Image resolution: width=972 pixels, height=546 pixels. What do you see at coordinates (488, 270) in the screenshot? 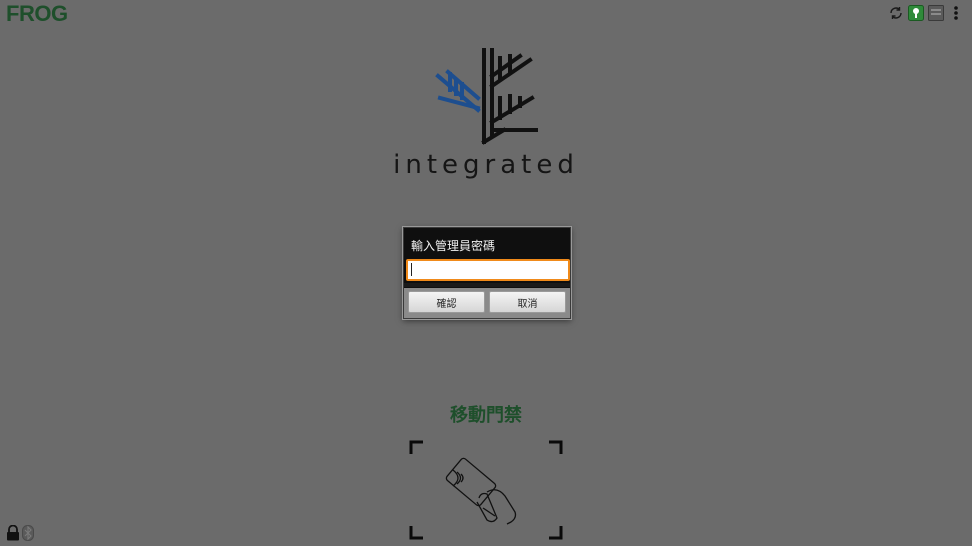
I see `admin-password-input` at bounding box center [488, 270].